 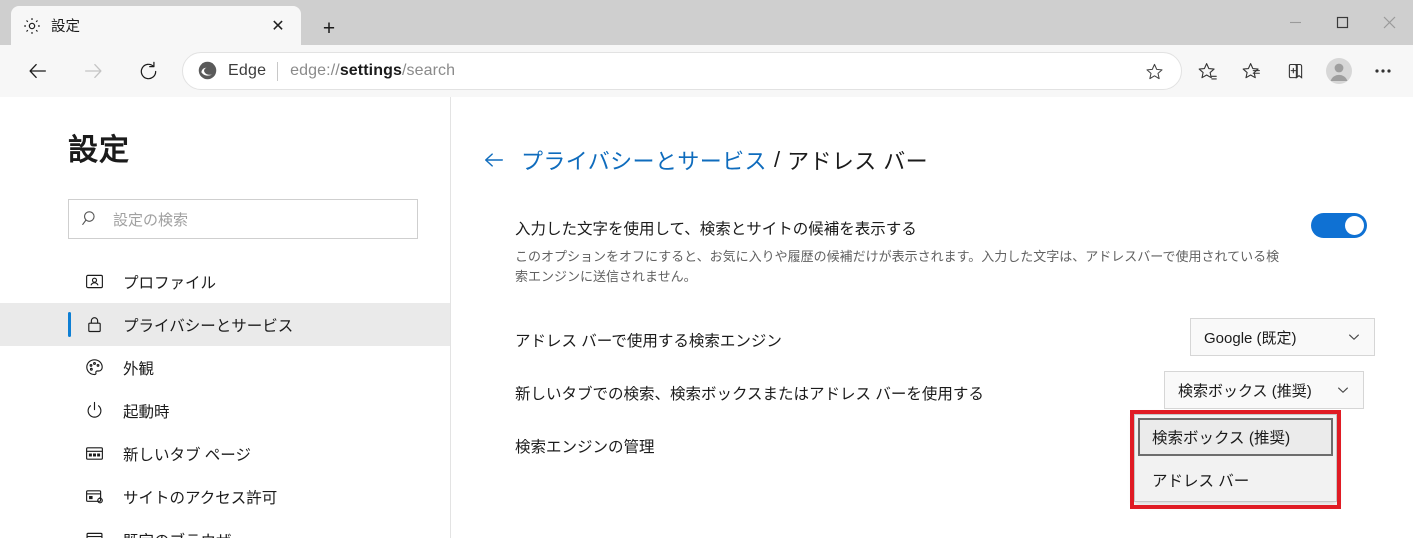 I want to click on breadcrumb: プライバシーとサービス / アドレス バー, so click(x=704, y=160).